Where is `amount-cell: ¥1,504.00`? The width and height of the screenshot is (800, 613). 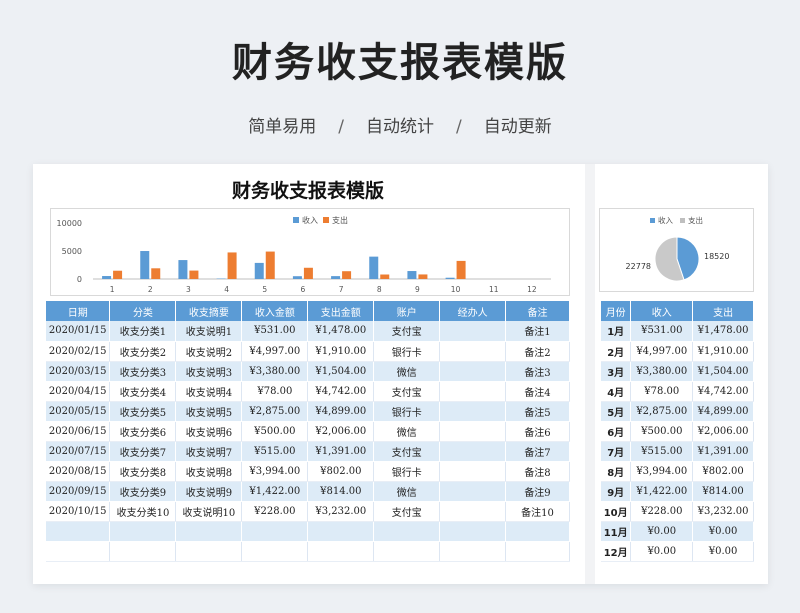 amount-cell: ¥1,504.00 is located at coordinates (723, 371).